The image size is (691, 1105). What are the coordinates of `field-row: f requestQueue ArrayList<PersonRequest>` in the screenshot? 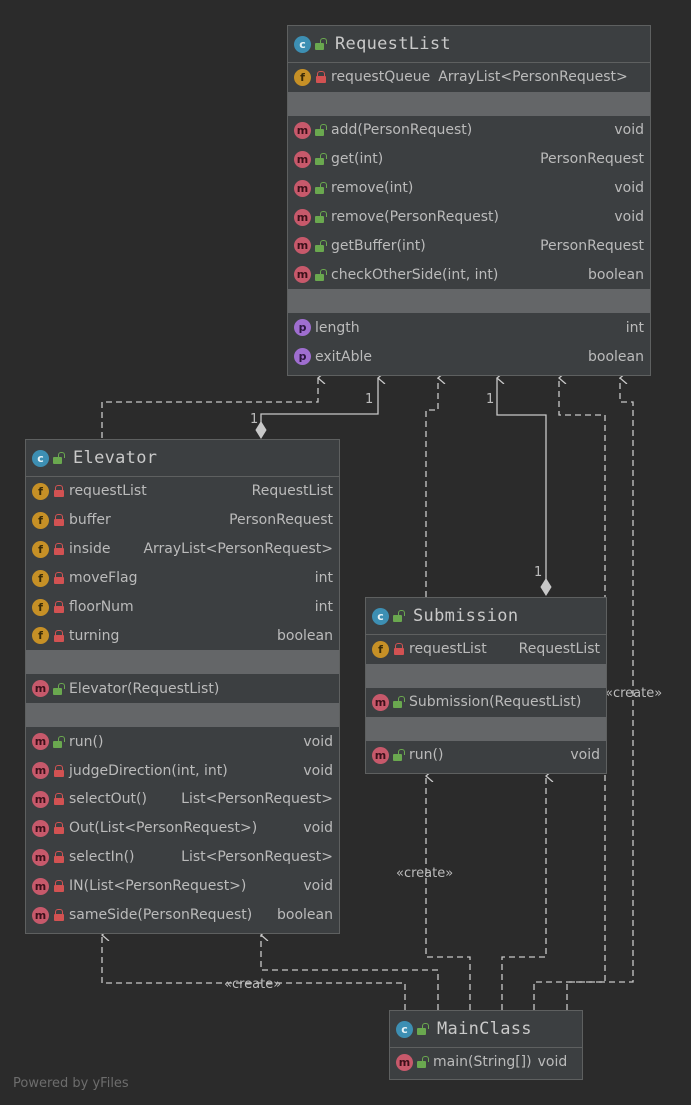 It's located at (469, 77).